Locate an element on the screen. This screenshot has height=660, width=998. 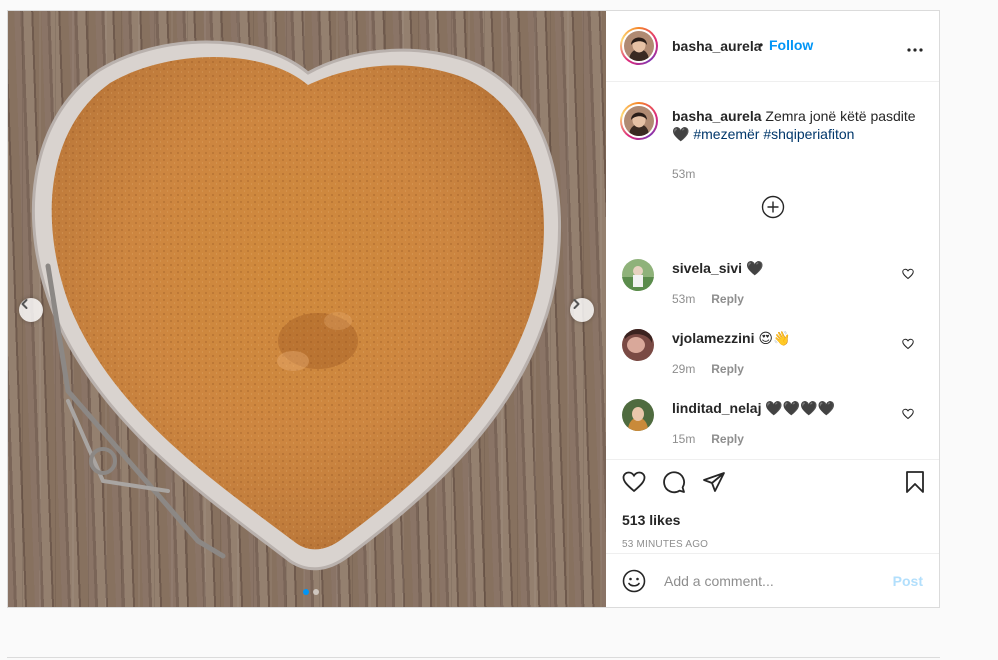
comment-item: linditad_nelaj 🖤🖤🖤🖤 15m Reply is located at coordinates (772, 429).